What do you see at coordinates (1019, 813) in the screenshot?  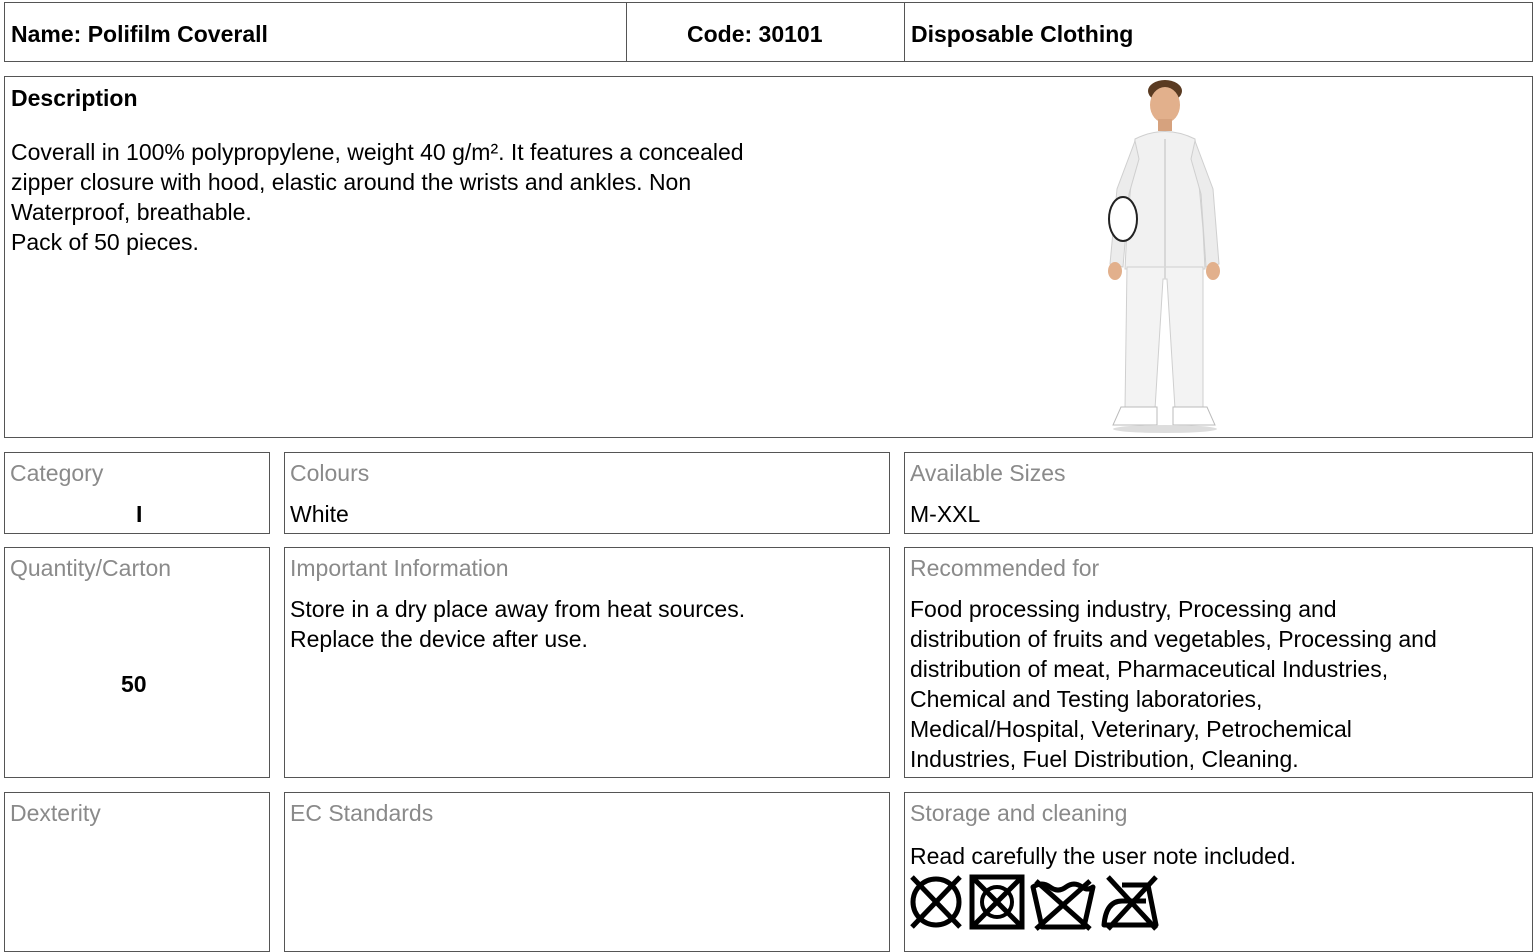 I see `storage-label: Storage and cleaning` at bounding box center [1019, 813].